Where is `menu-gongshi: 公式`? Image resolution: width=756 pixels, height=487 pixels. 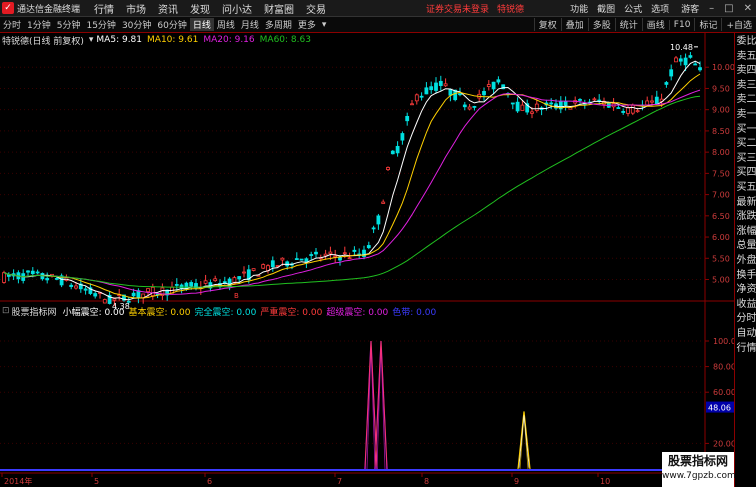 menu-gongshi: 公式 is located at coordinates (633, 8).